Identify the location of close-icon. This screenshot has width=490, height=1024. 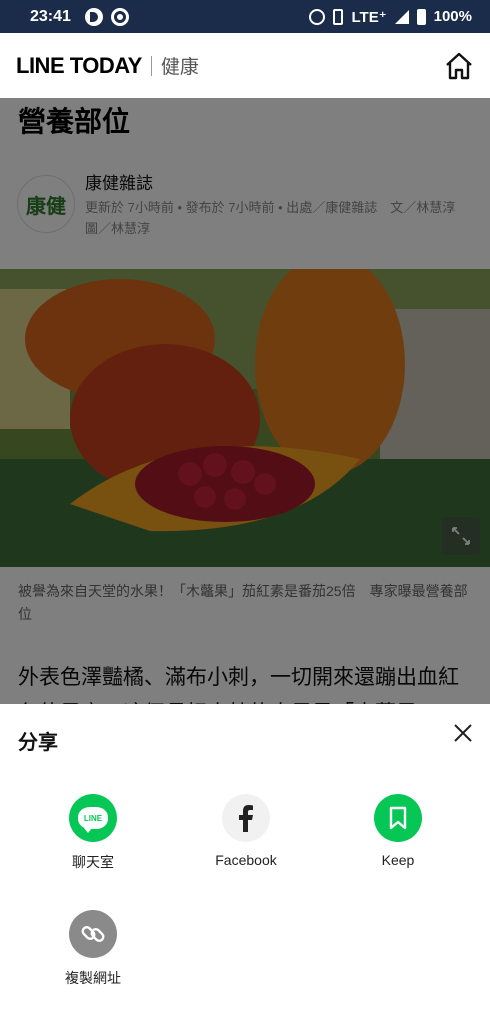
(463, 733).